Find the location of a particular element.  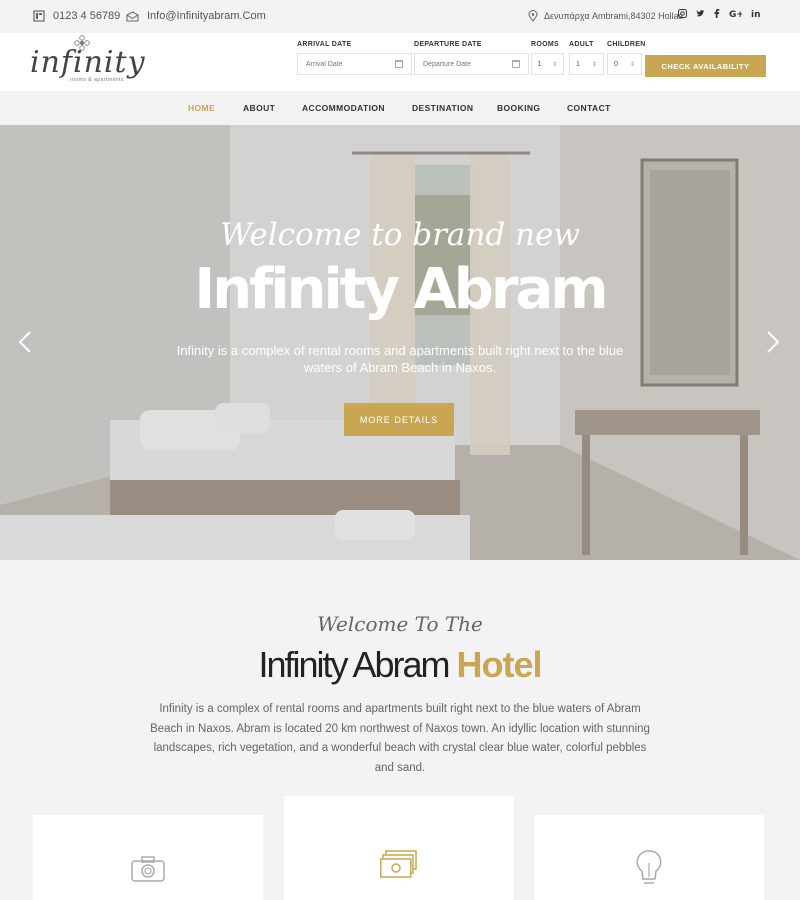

phone-info: 0123 4 56789 is located at coordinates (76, 16).